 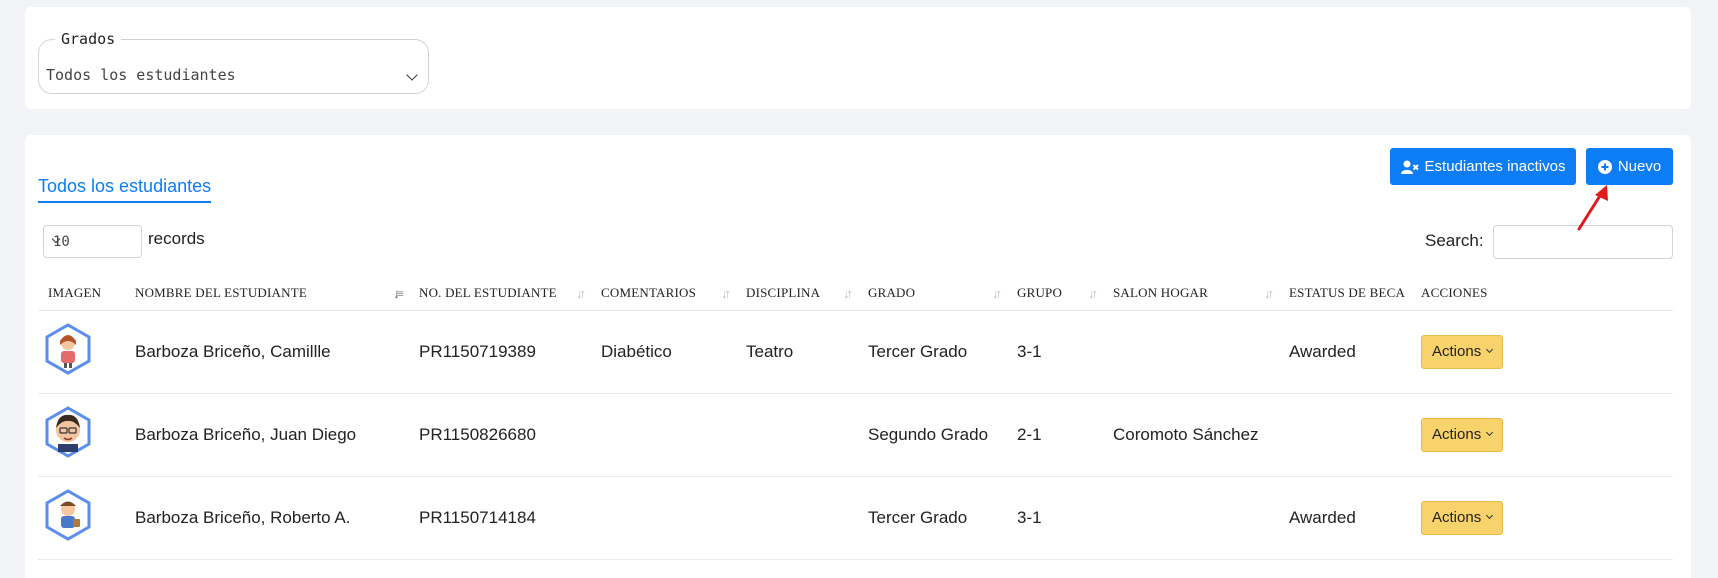 I want to click on col-homeroom: SALON HOGAR ↓↑, so click(x=1191, y=293).